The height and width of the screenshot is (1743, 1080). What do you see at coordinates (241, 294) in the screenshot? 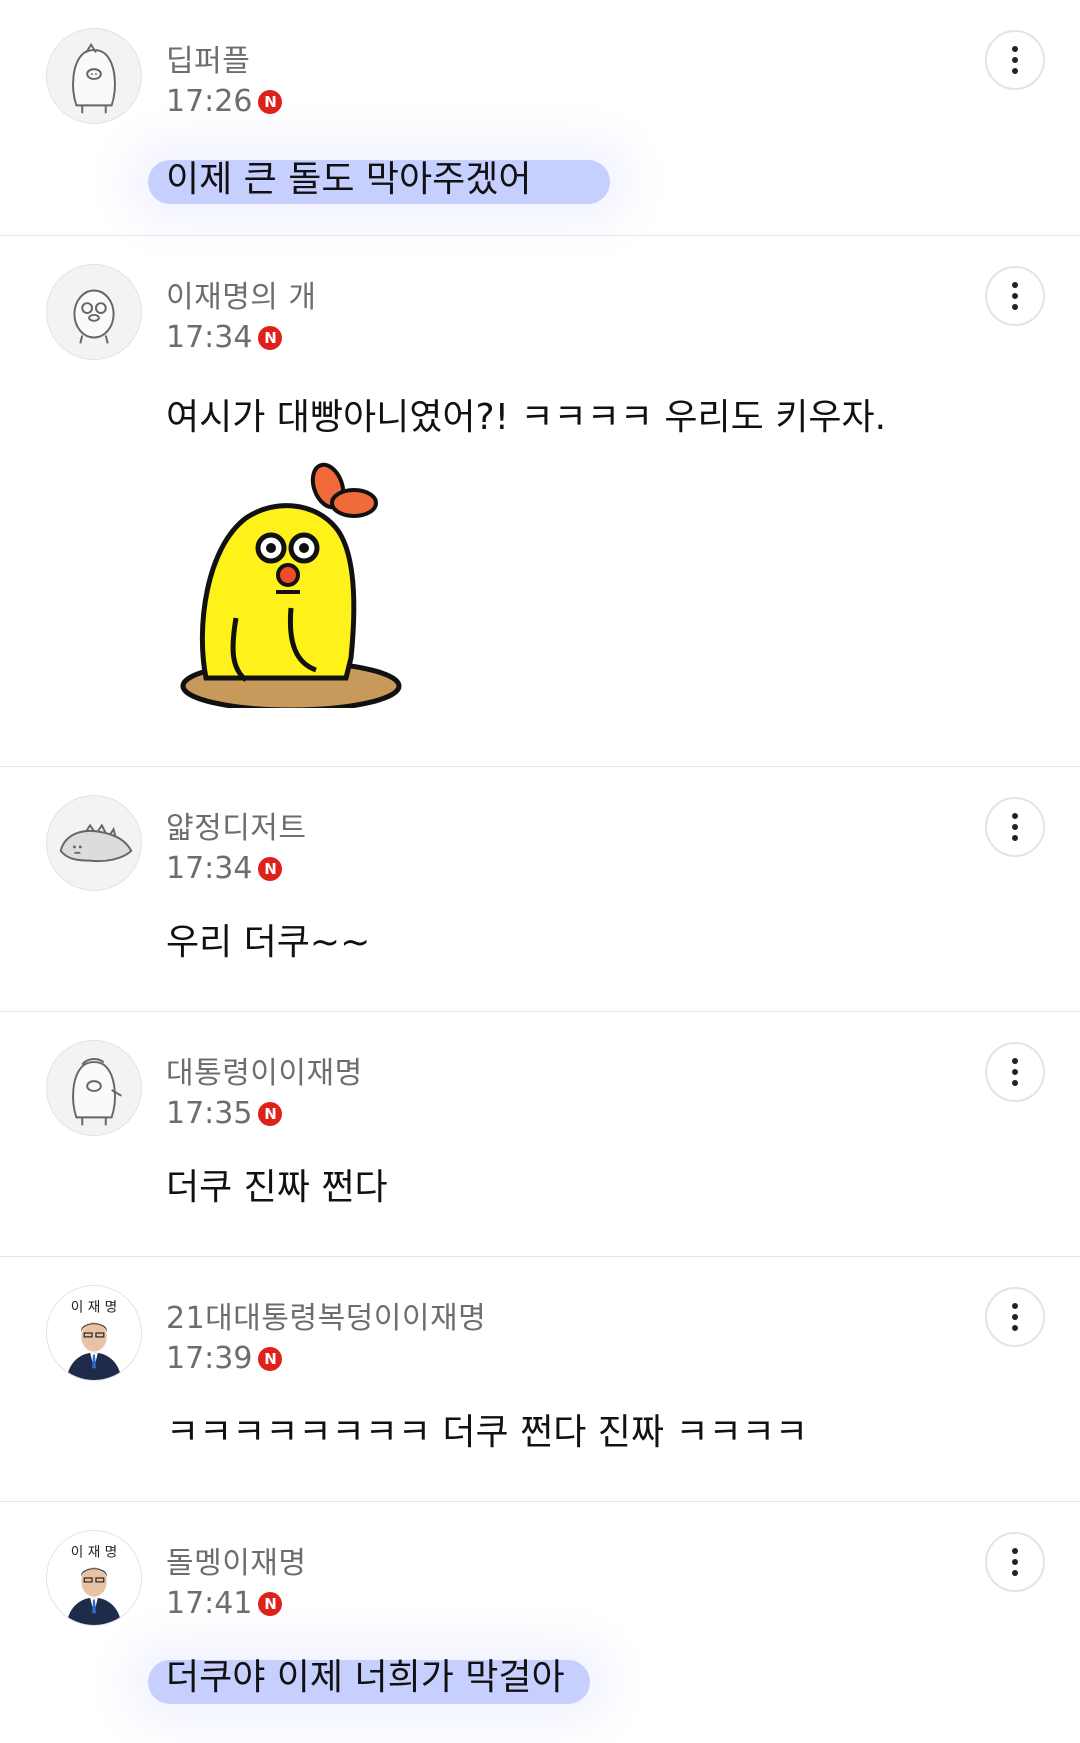
I see `comment-author: 이재명의 개` at bounding box center [241, 294].